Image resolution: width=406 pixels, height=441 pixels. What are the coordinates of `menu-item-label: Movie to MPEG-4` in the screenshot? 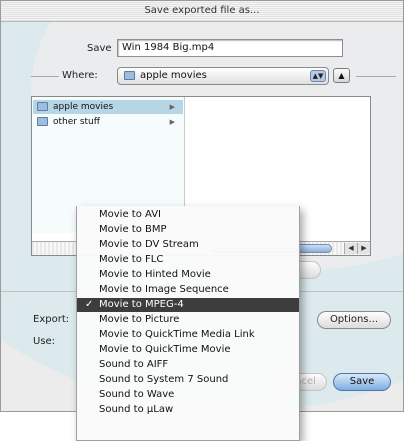 It's located at (141, 304).